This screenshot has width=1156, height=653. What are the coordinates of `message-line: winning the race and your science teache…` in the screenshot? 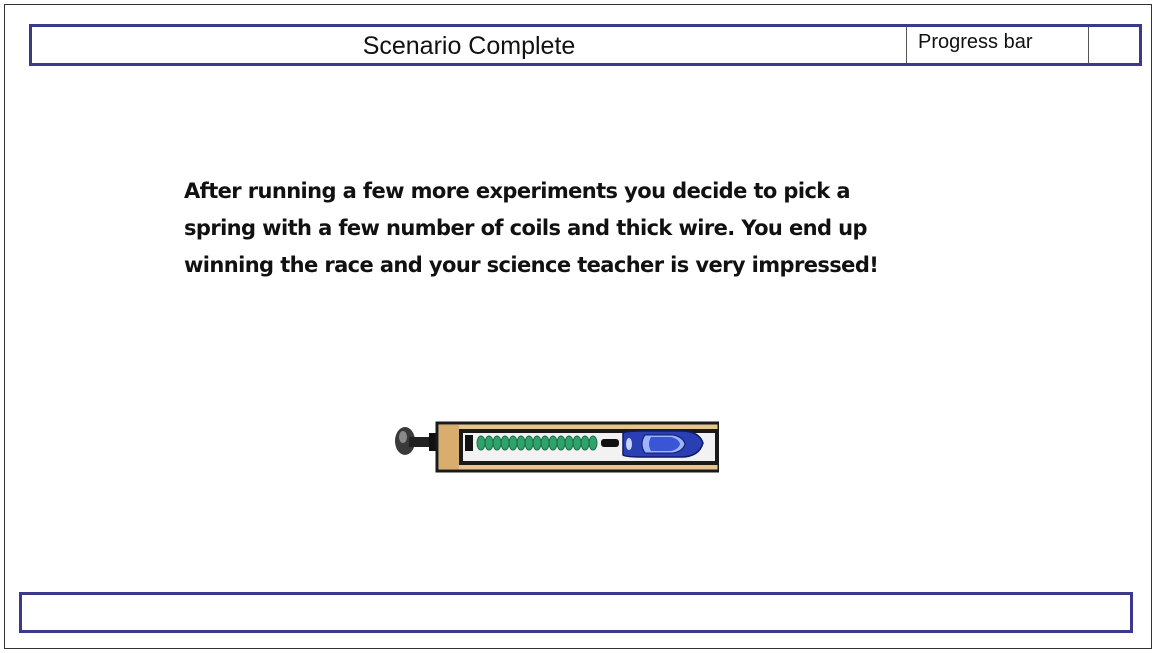 It's located at (531, 265).